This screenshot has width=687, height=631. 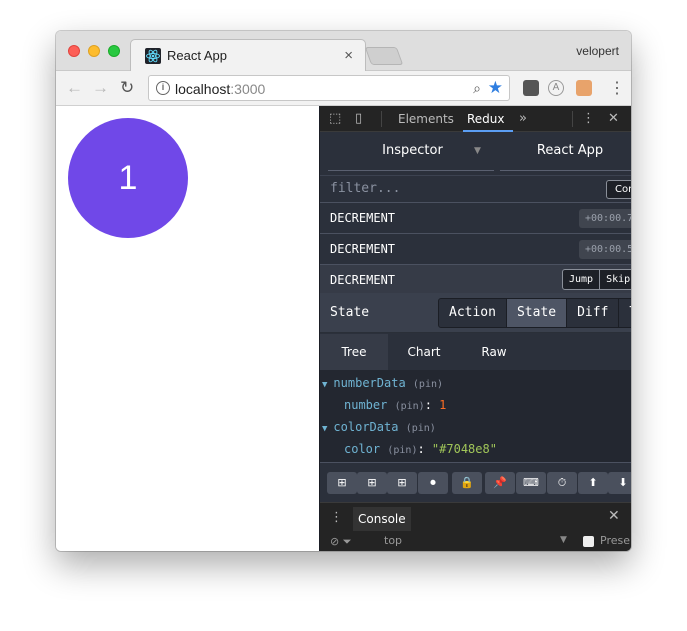 What do you see at coordinates (565, 150) in the screenshot?
I see `instance-selector: React App` at bounding box center [565, 150].